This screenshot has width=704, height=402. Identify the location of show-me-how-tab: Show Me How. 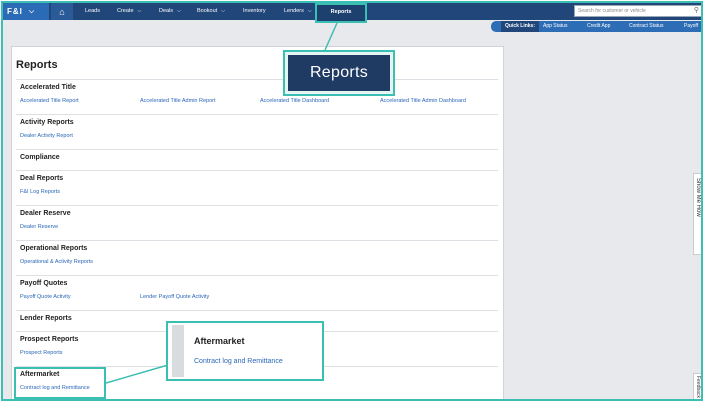
(697, 214).